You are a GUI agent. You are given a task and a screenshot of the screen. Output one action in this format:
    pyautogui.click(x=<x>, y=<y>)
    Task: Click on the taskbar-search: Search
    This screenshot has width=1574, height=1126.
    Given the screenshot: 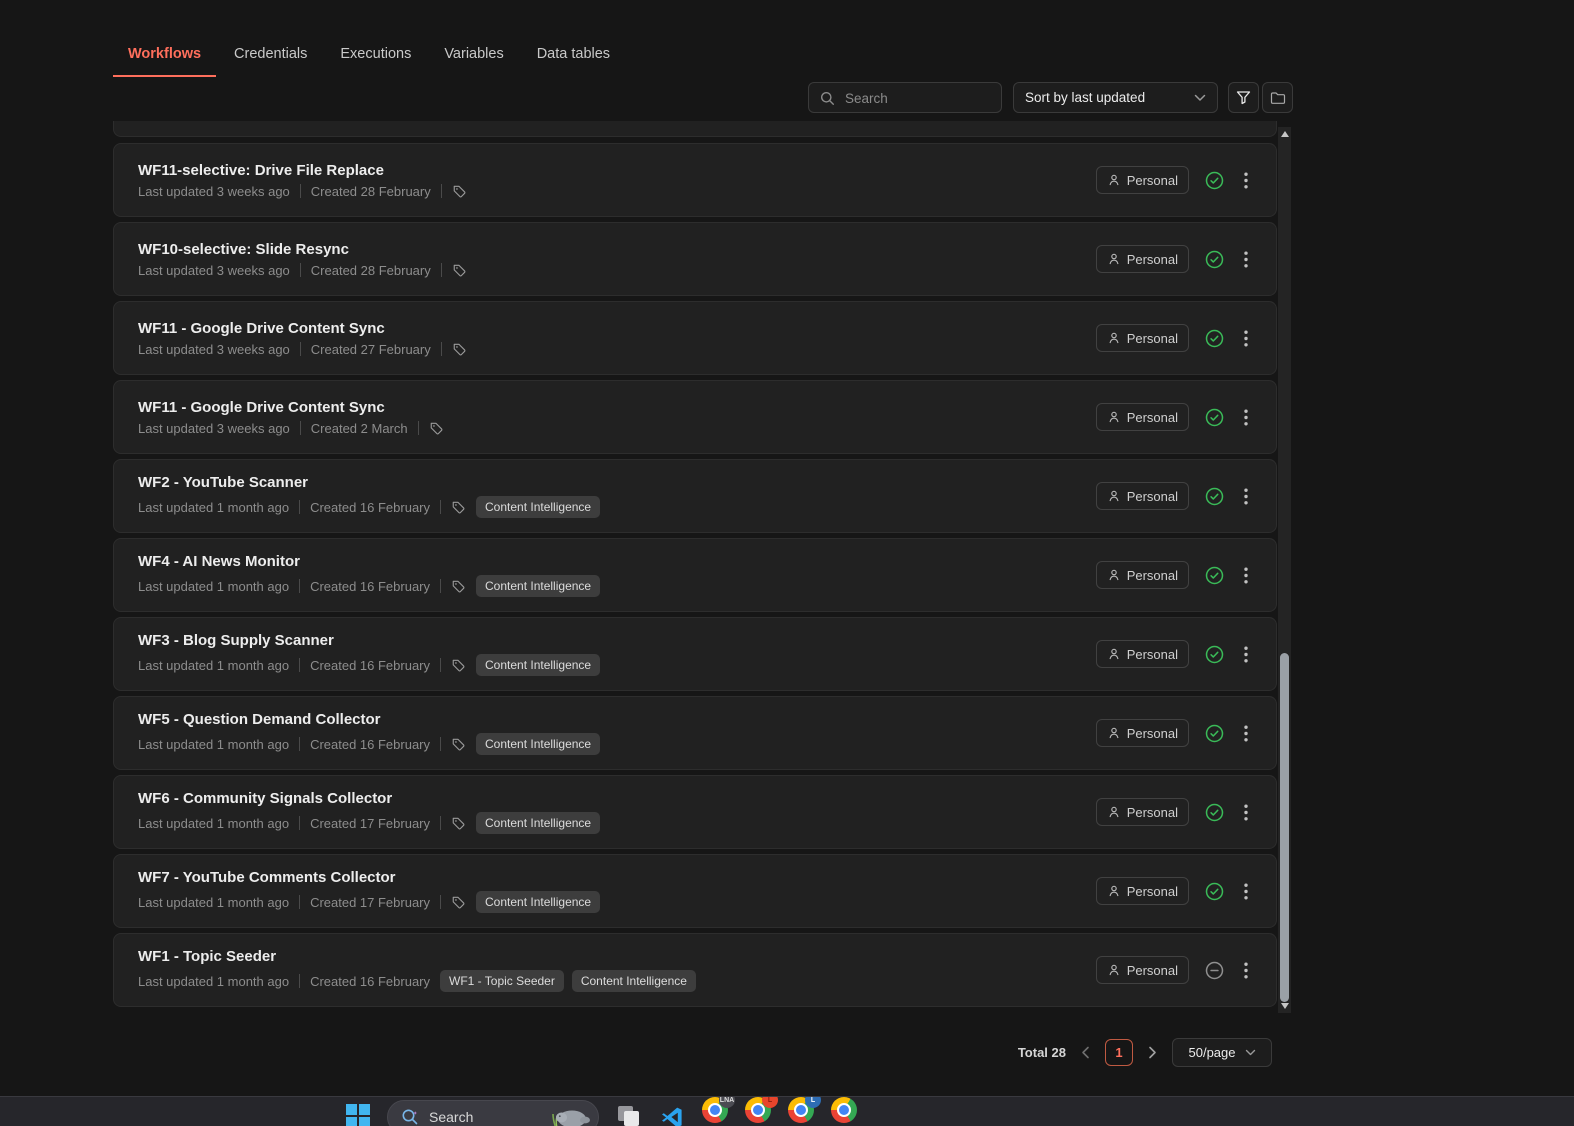 What is the action you would take?
    pyautogui.click(x=493, y=1113)
    